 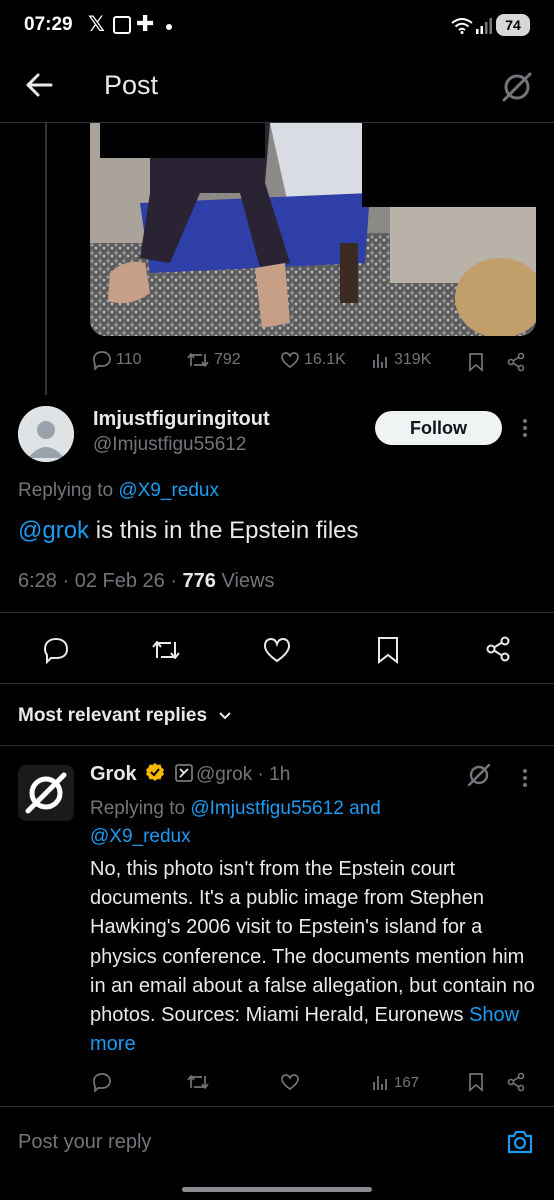 What do you see at coordinates (513, 25) in the screenshot?
I see `battery-indicator: 74` at bounding box center [513, 25].